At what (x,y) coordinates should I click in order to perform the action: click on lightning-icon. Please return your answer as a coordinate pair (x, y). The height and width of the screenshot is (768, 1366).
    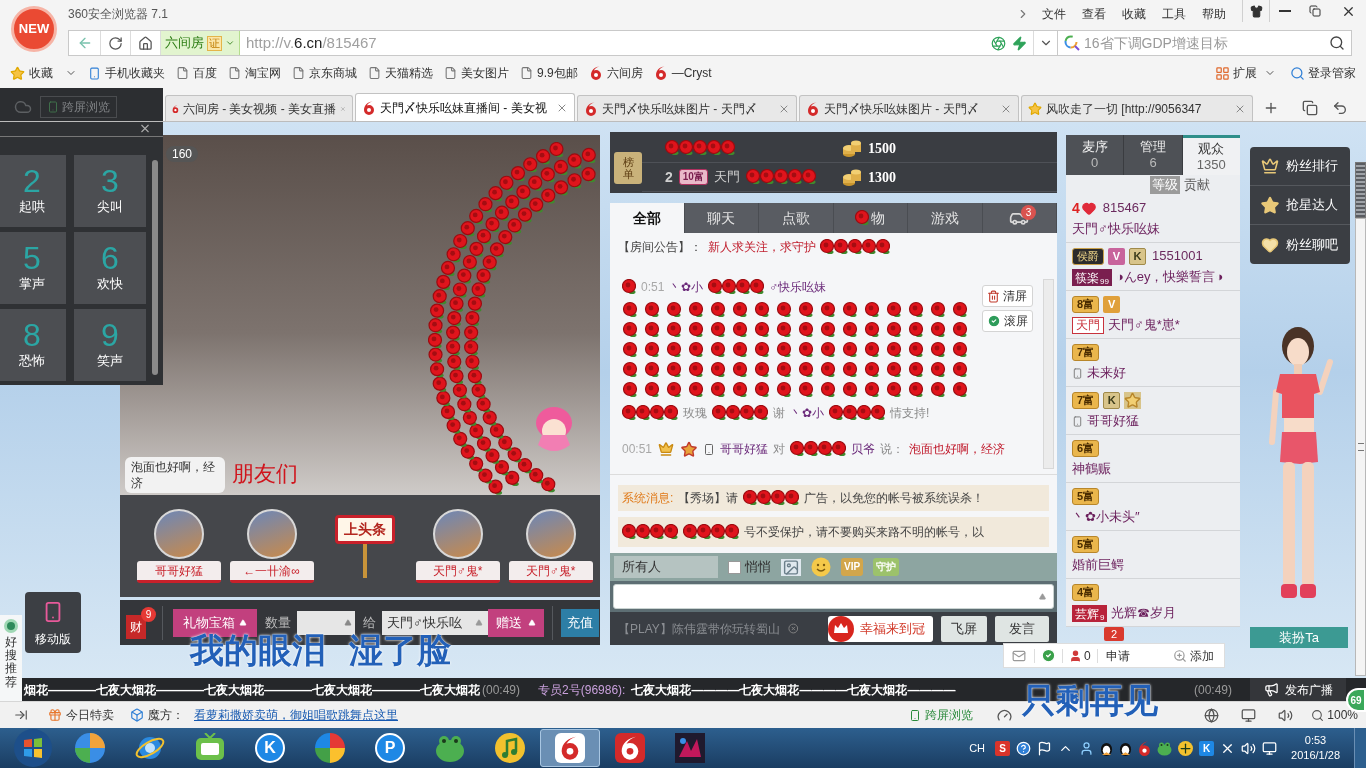
    Looking at the image, I should click on (1019, 43).